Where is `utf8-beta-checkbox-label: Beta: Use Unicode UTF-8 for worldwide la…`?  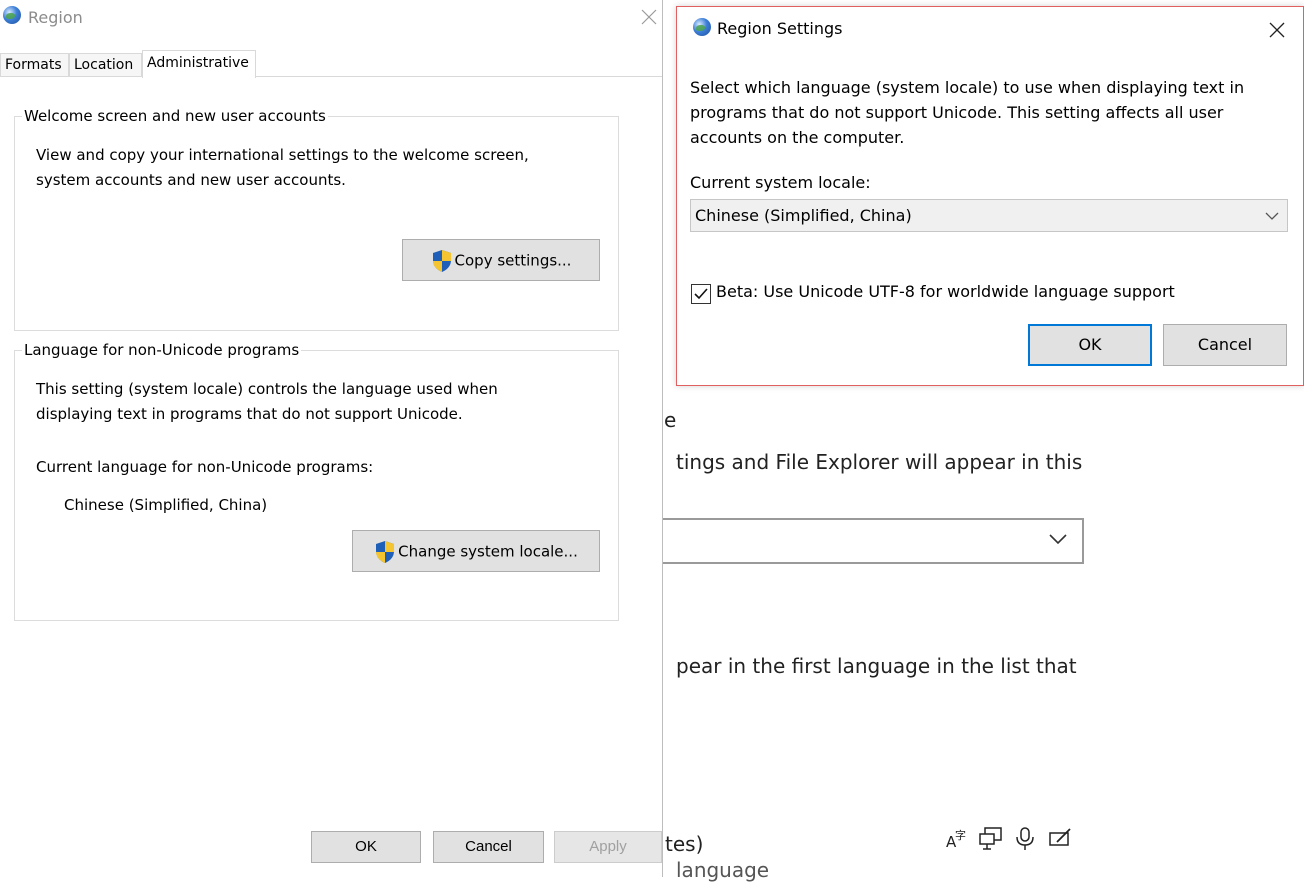
utf8-beta-checkbox-label: Beta: Use Unicode UTF-8 for worldwide la… is located at coordinates (945, 291).